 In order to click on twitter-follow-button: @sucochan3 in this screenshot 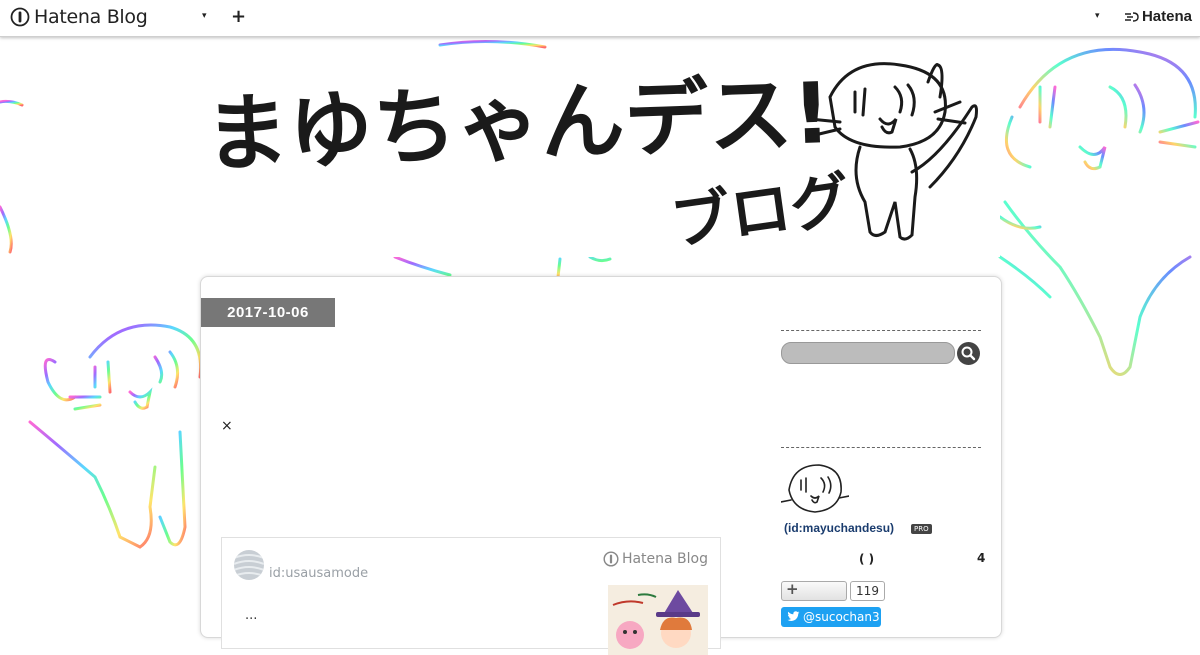, I will do `click(831, 617)`.